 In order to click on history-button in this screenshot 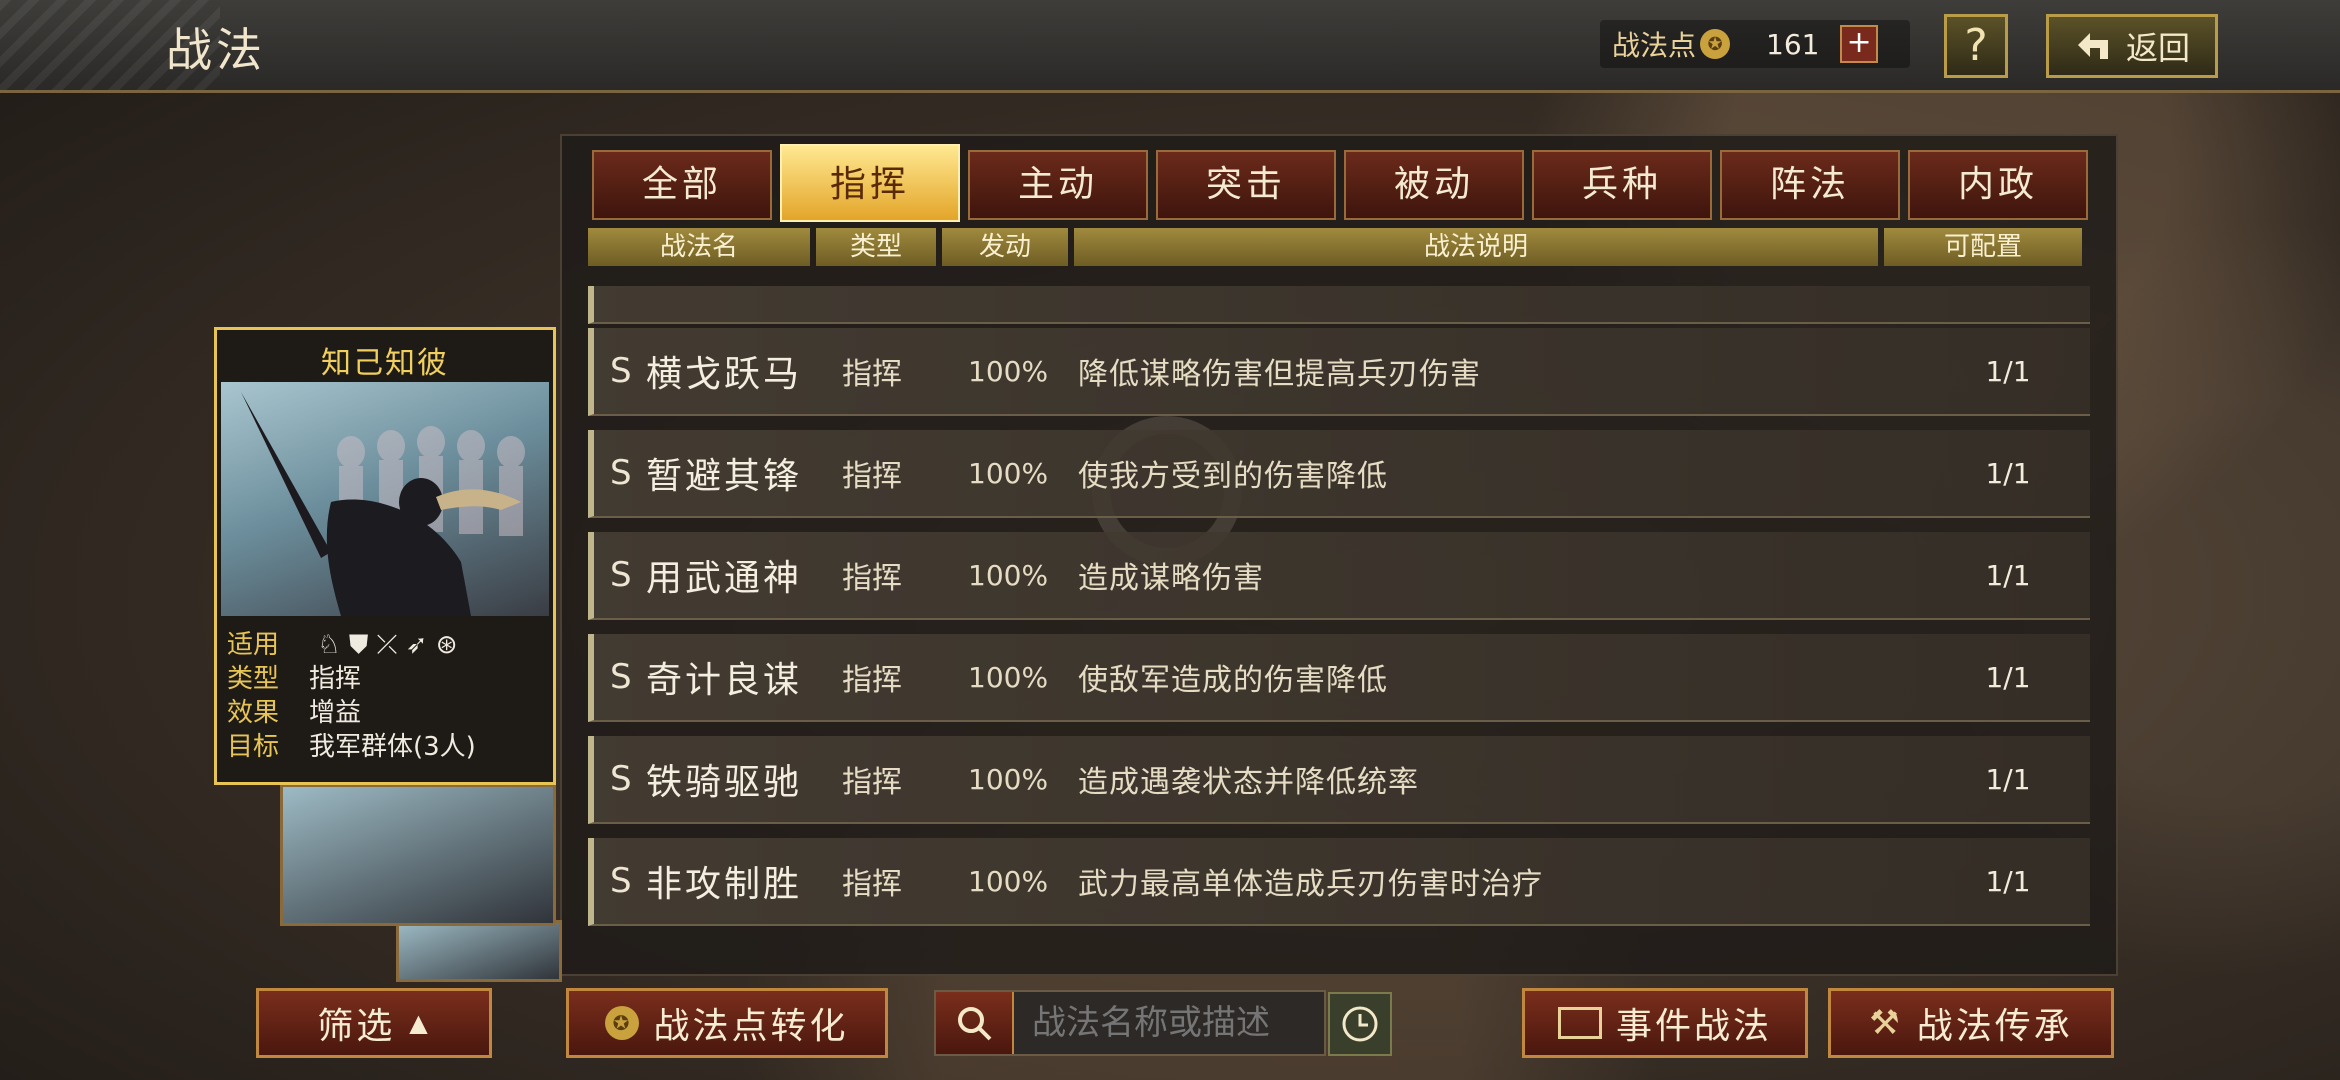, I will do `click(1360, 1024)`.